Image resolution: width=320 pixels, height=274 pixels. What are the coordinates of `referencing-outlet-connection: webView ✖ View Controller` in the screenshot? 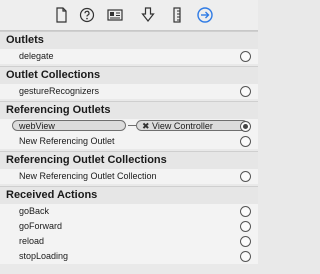 It's located at (129, 126).